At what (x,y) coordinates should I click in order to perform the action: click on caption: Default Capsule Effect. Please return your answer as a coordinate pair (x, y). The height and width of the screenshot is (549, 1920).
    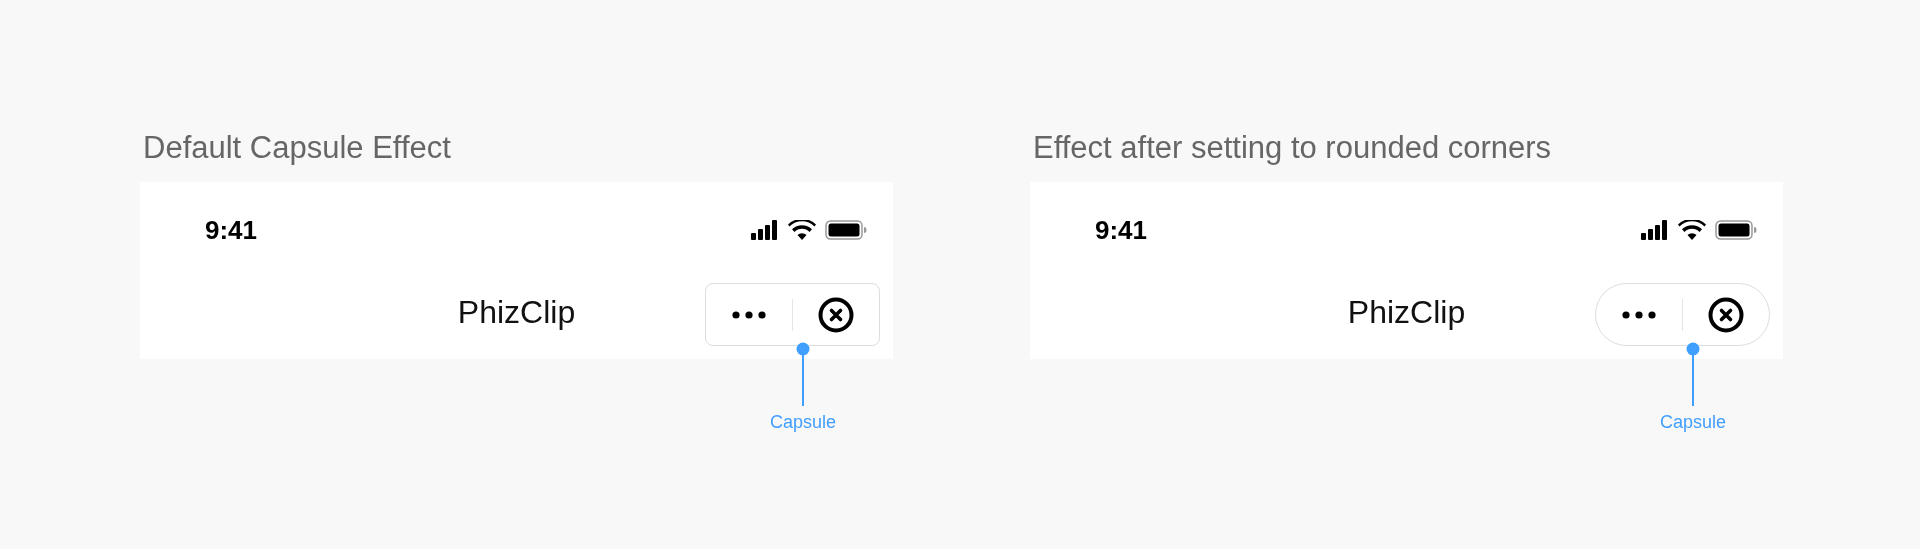
    Looking at the image, I should click on (297, 148).